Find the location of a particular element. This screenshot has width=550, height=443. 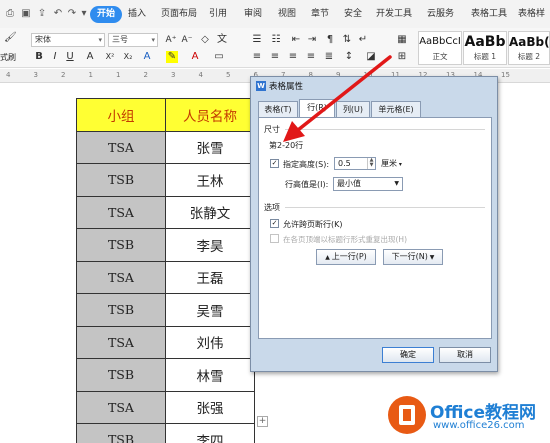

print-icon: ⎙ is located at coordinates (10, 13).